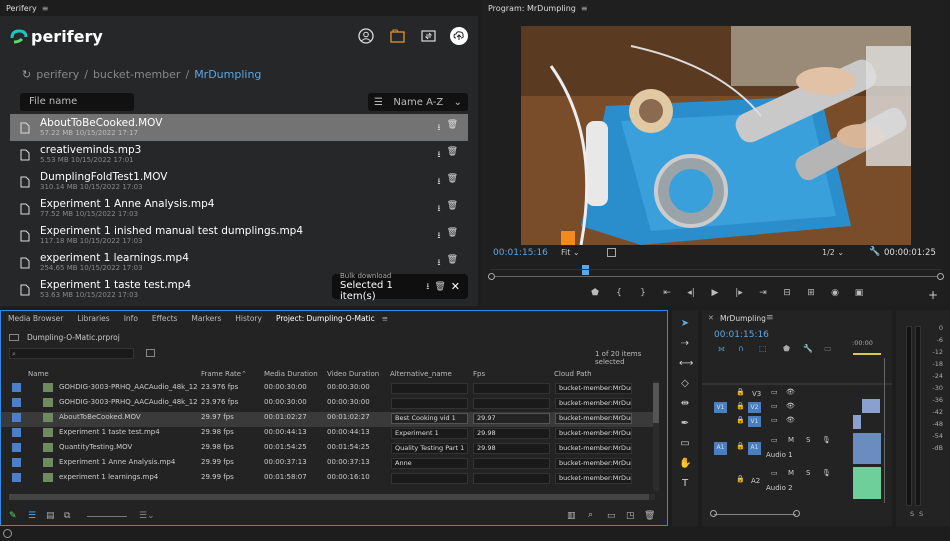  I want to click on alt-name-field: Quality Testing Part 1, so click(429, 448).